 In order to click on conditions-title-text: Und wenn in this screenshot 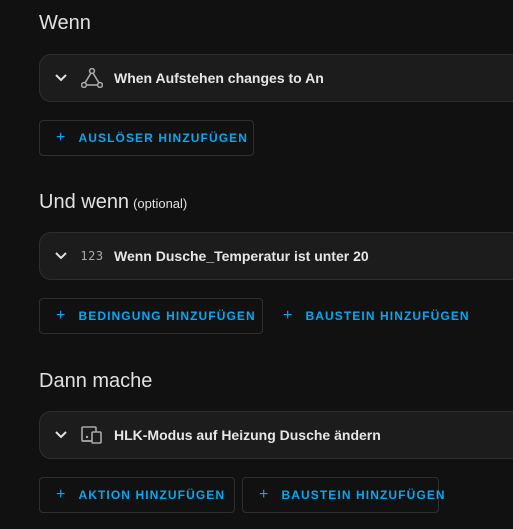, I will do `click(84, 202)`.